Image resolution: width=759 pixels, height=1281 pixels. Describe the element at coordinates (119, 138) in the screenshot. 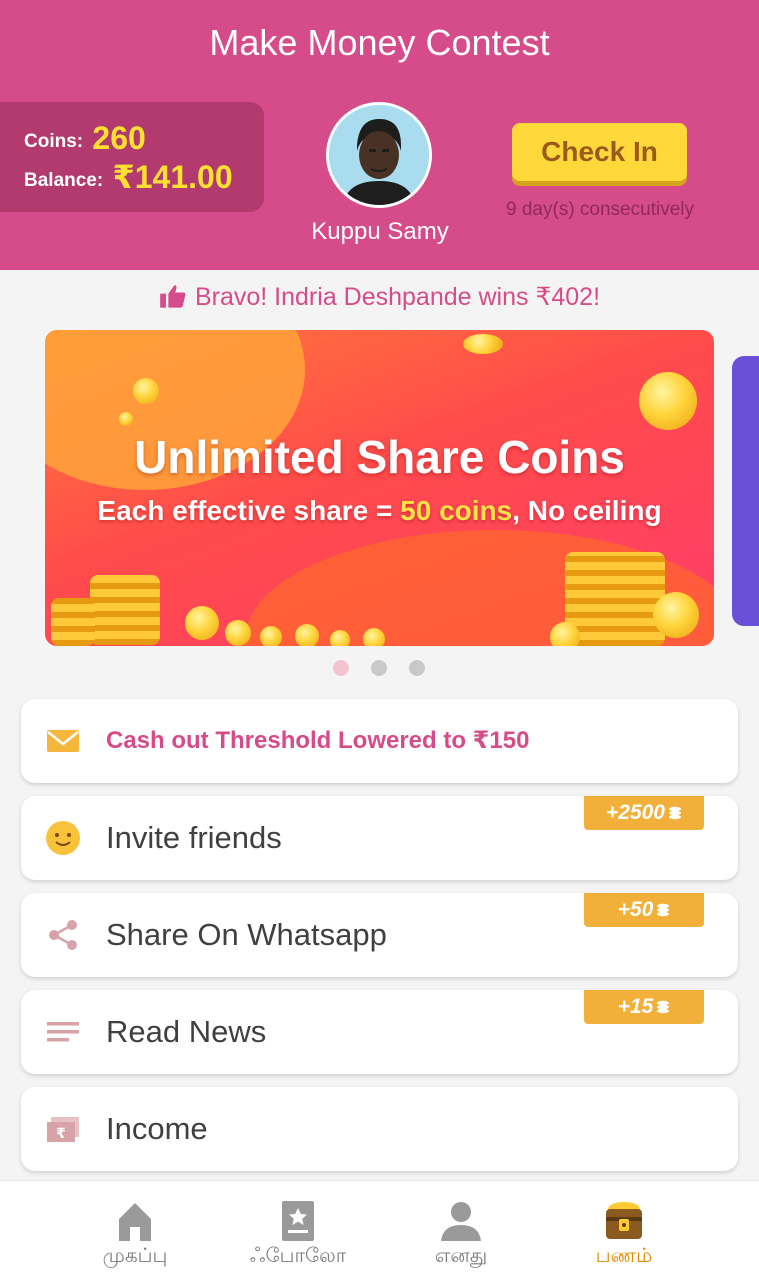

I see `coins-value: 260` at that location.